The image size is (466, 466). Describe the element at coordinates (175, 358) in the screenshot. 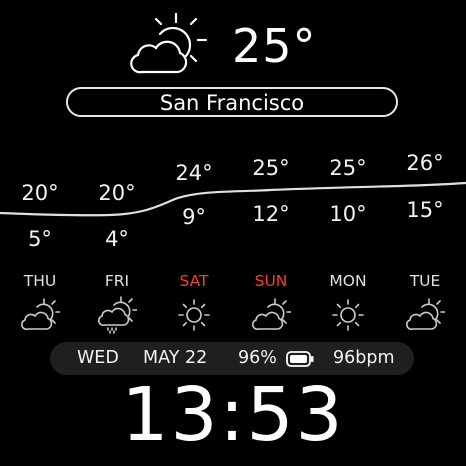

I see `date-label: MAY 22` at that location.